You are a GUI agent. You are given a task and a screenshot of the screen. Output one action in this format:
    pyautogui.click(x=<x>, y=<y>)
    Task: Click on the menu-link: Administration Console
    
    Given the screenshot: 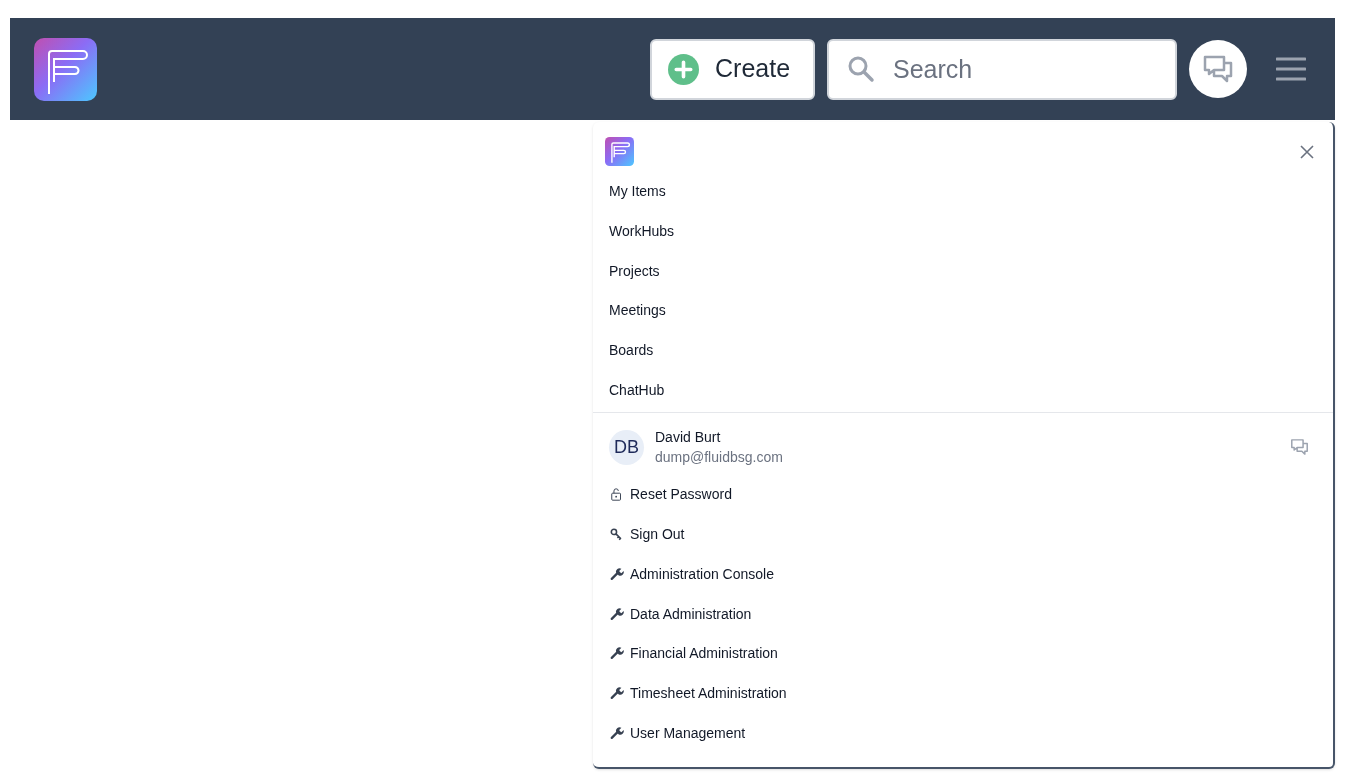 What is the action you would take?
    pyautogui.click(x=692, y=574)
    